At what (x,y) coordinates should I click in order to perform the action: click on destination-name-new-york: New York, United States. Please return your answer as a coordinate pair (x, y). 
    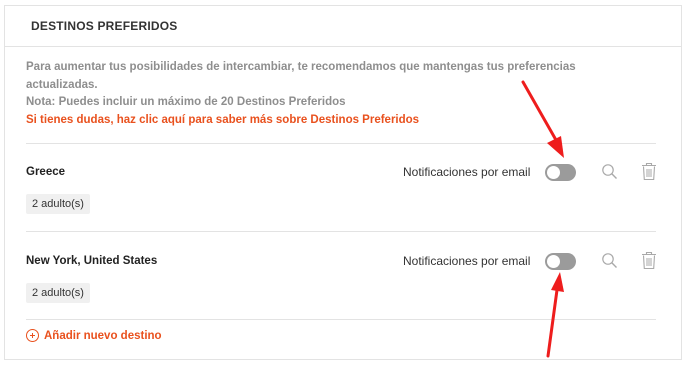
    Looking at the image, I should click on (92, 261).